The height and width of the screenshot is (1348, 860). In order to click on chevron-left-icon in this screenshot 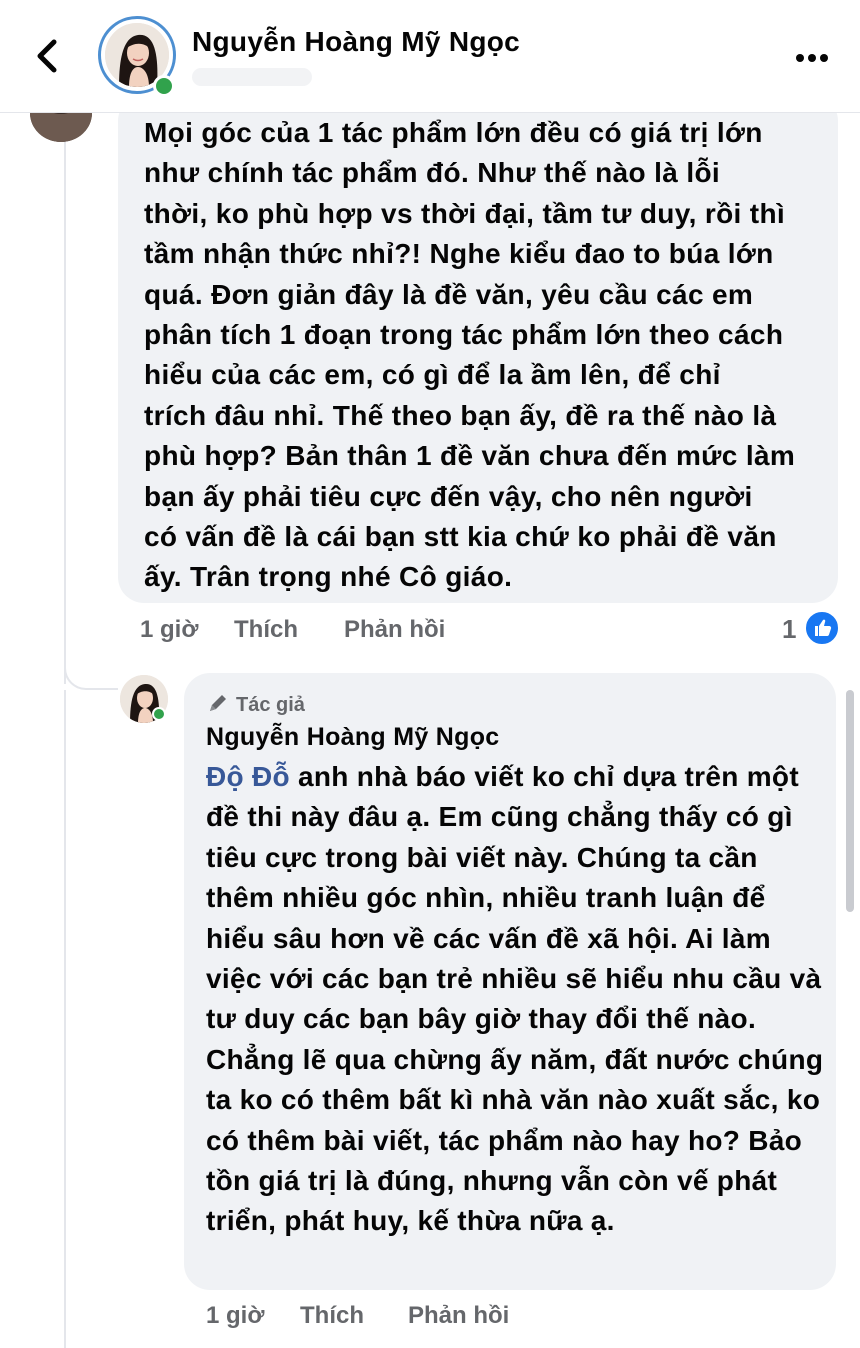, I will do `click(48, 56)`.